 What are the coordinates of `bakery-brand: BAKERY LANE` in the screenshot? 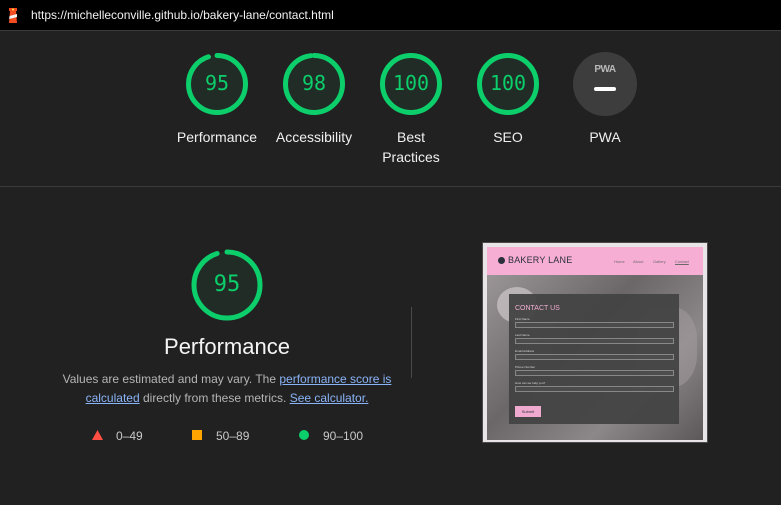 It's located at (540, 260).